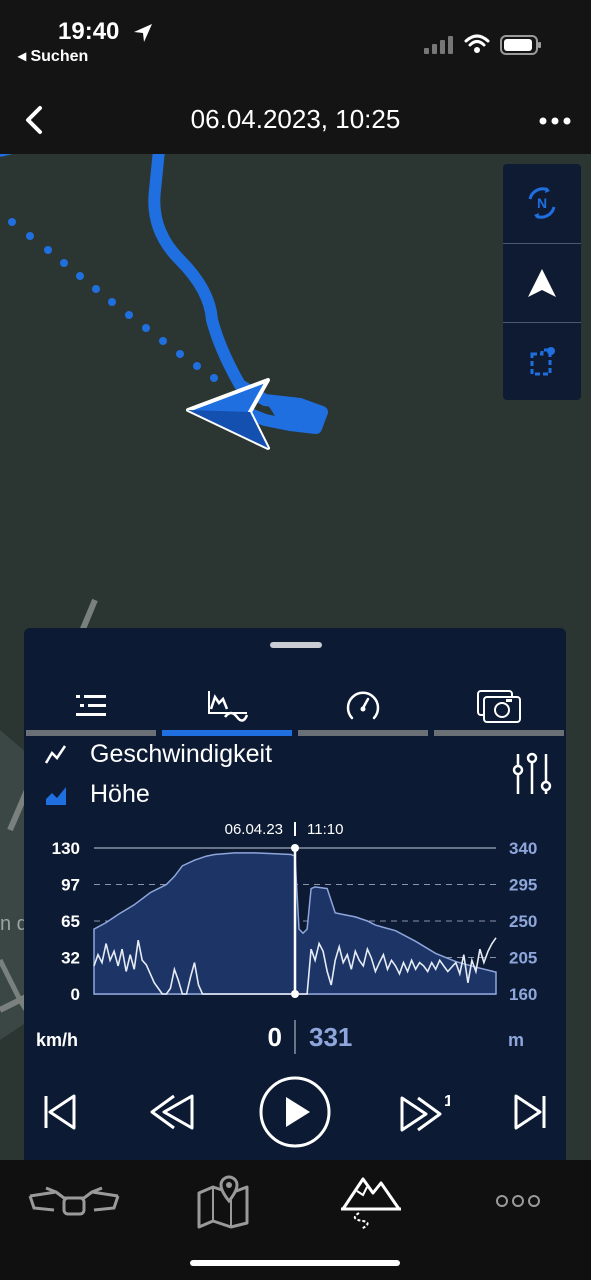 This screenshot has width=591, height=1280. I want to click on nav-motorcycle, so click(74, 1201).